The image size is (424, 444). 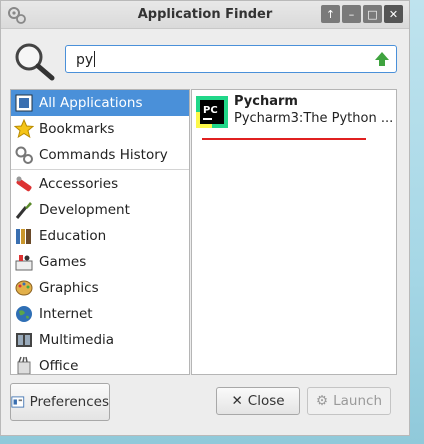 What do you see at coordinates (330, 14) in the screenshot?
I see `arrow-up-icon: ↑` at bounding box center [330, 14].